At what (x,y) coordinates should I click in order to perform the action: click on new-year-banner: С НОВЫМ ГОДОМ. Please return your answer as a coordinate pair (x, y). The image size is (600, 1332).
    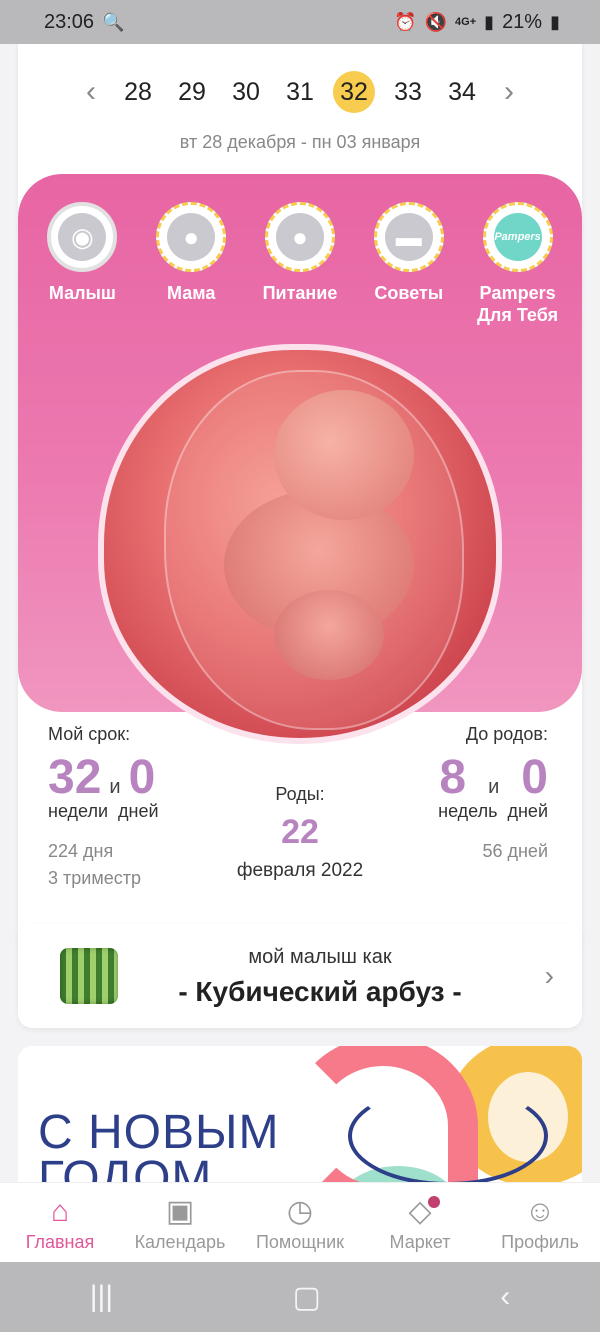
    Looking at the image, I should click on (300, 1114).